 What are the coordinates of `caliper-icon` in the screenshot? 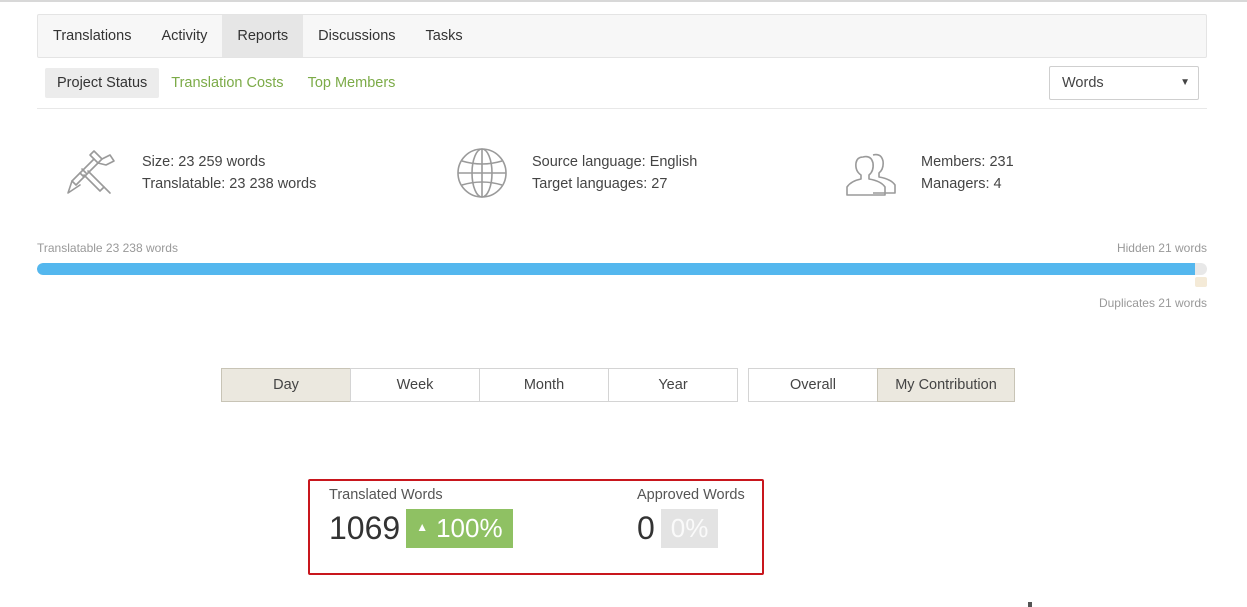 It's located at (91, 172).